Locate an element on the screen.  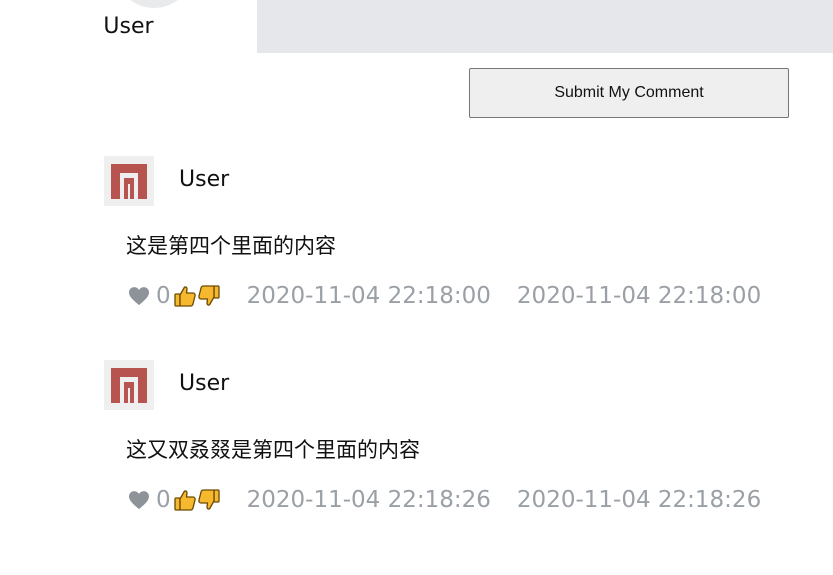
top-username: User is located at coordinates (128, 26).